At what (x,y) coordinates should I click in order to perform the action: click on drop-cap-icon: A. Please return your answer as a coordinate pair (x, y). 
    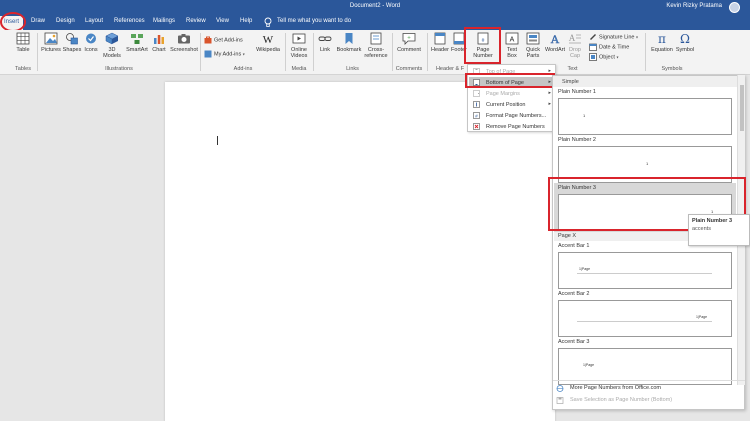
    Looking at the image, I should click on (575, 38).